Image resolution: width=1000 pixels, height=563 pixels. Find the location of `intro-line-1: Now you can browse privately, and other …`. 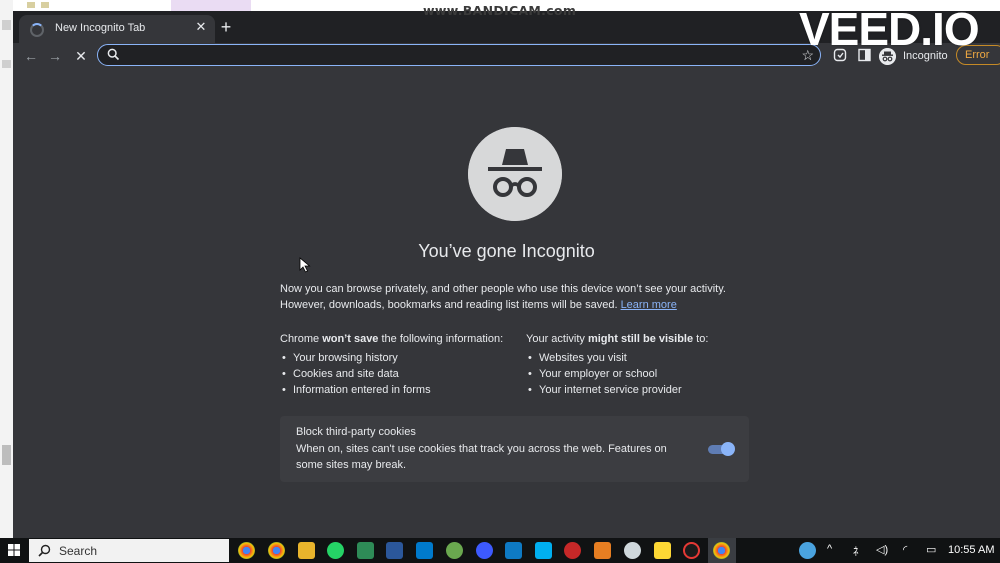

intro-line-1: Now you can browse privately, and other … is located at coordinates (503, 289).